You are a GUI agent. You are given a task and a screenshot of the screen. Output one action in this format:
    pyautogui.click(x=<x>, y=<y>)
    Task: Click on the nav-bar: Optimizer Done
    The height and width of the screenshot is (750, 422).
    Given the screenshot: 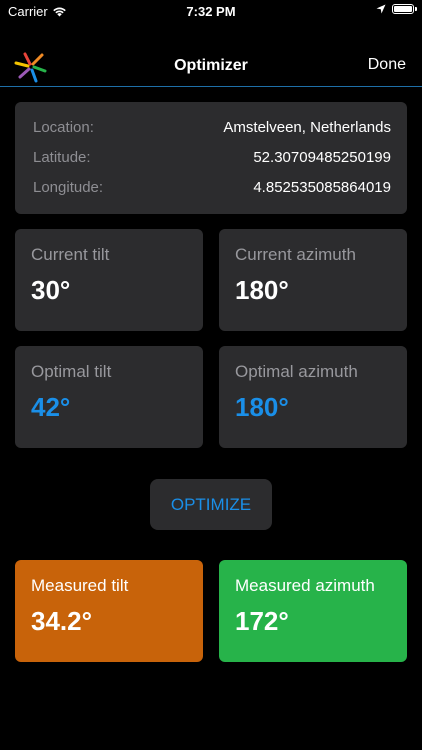 What is the action you would take?
    pyautogui.click(x=211, y=65)
    